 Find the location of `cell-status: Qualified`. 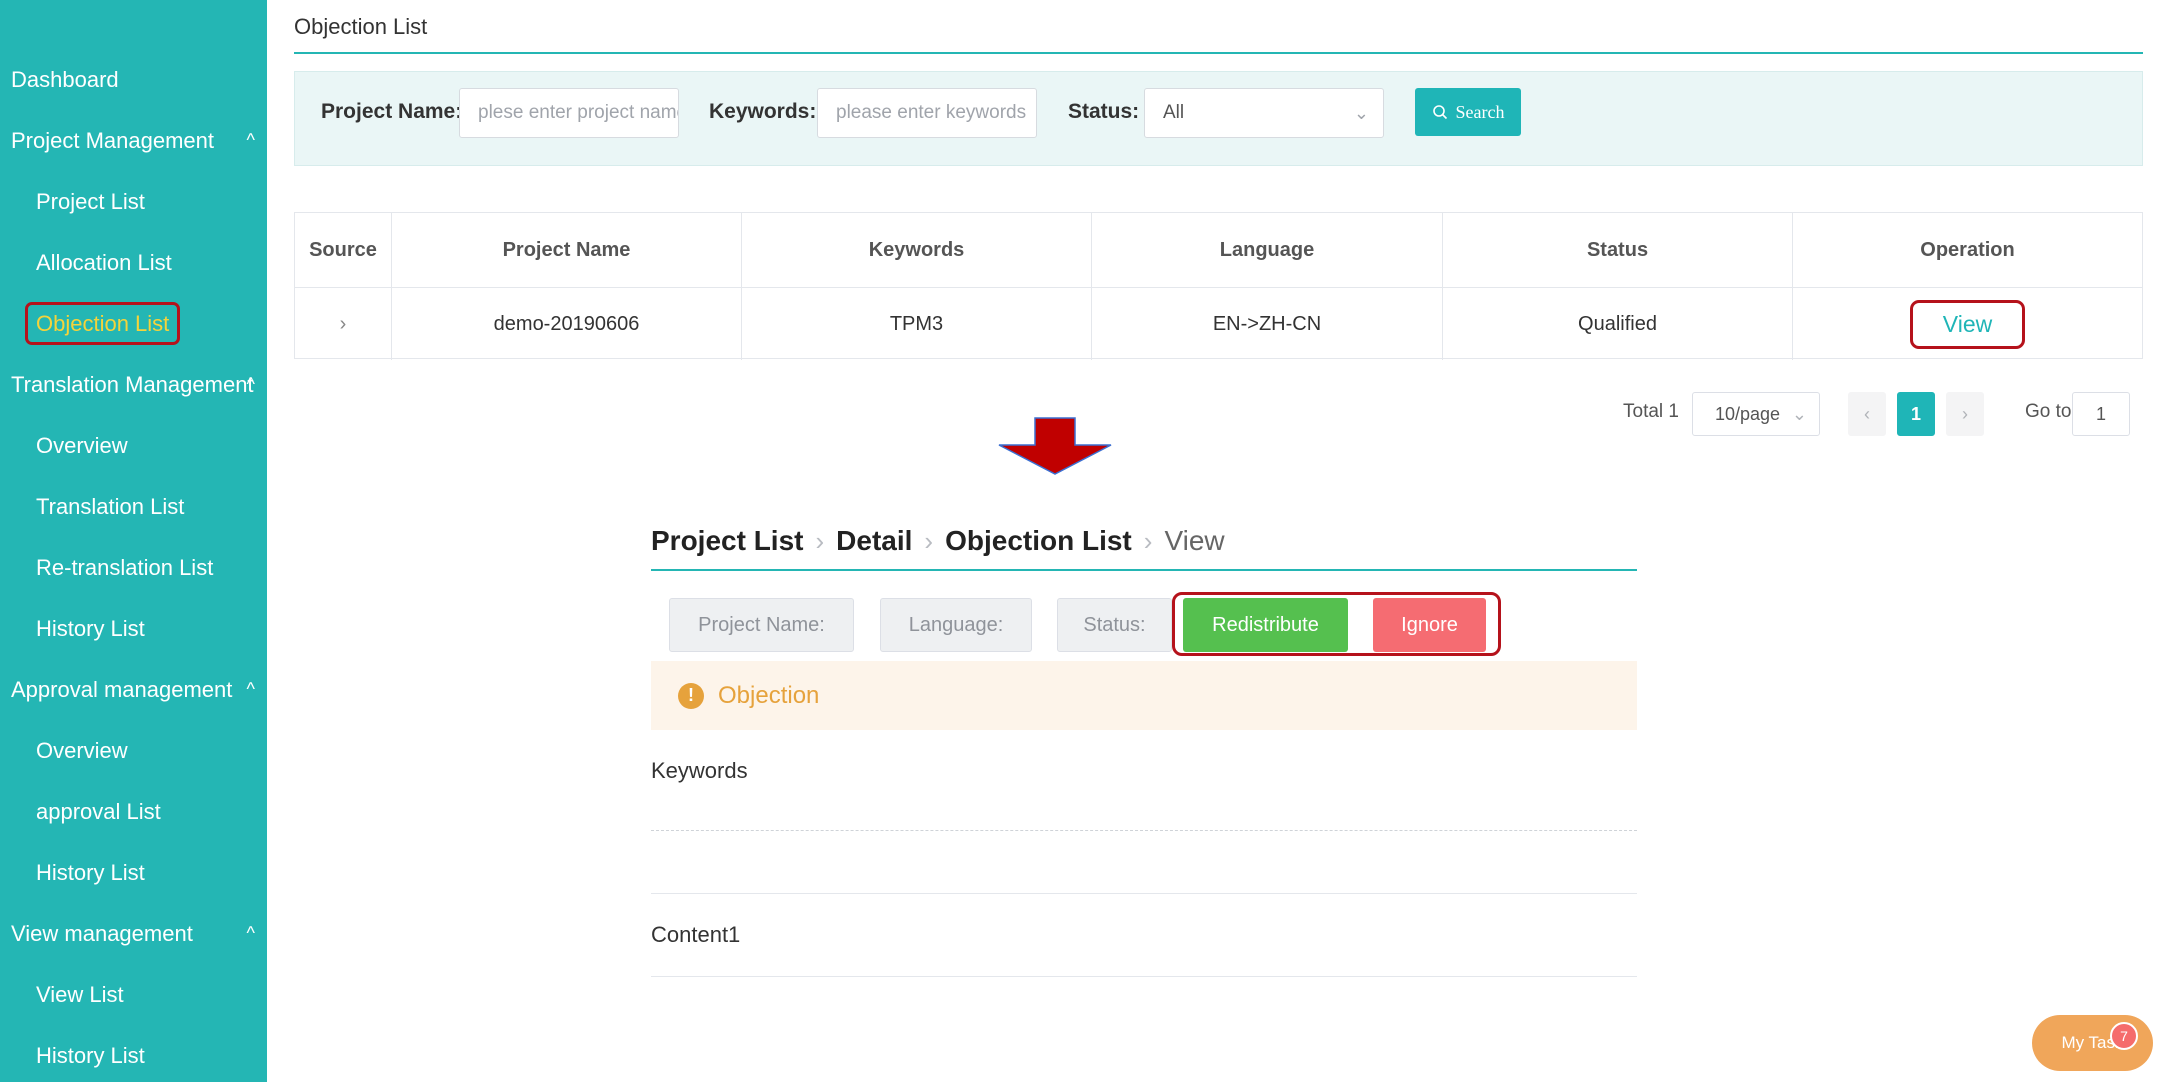

cell-status: Qualified is located at coordinates (1618, 324).